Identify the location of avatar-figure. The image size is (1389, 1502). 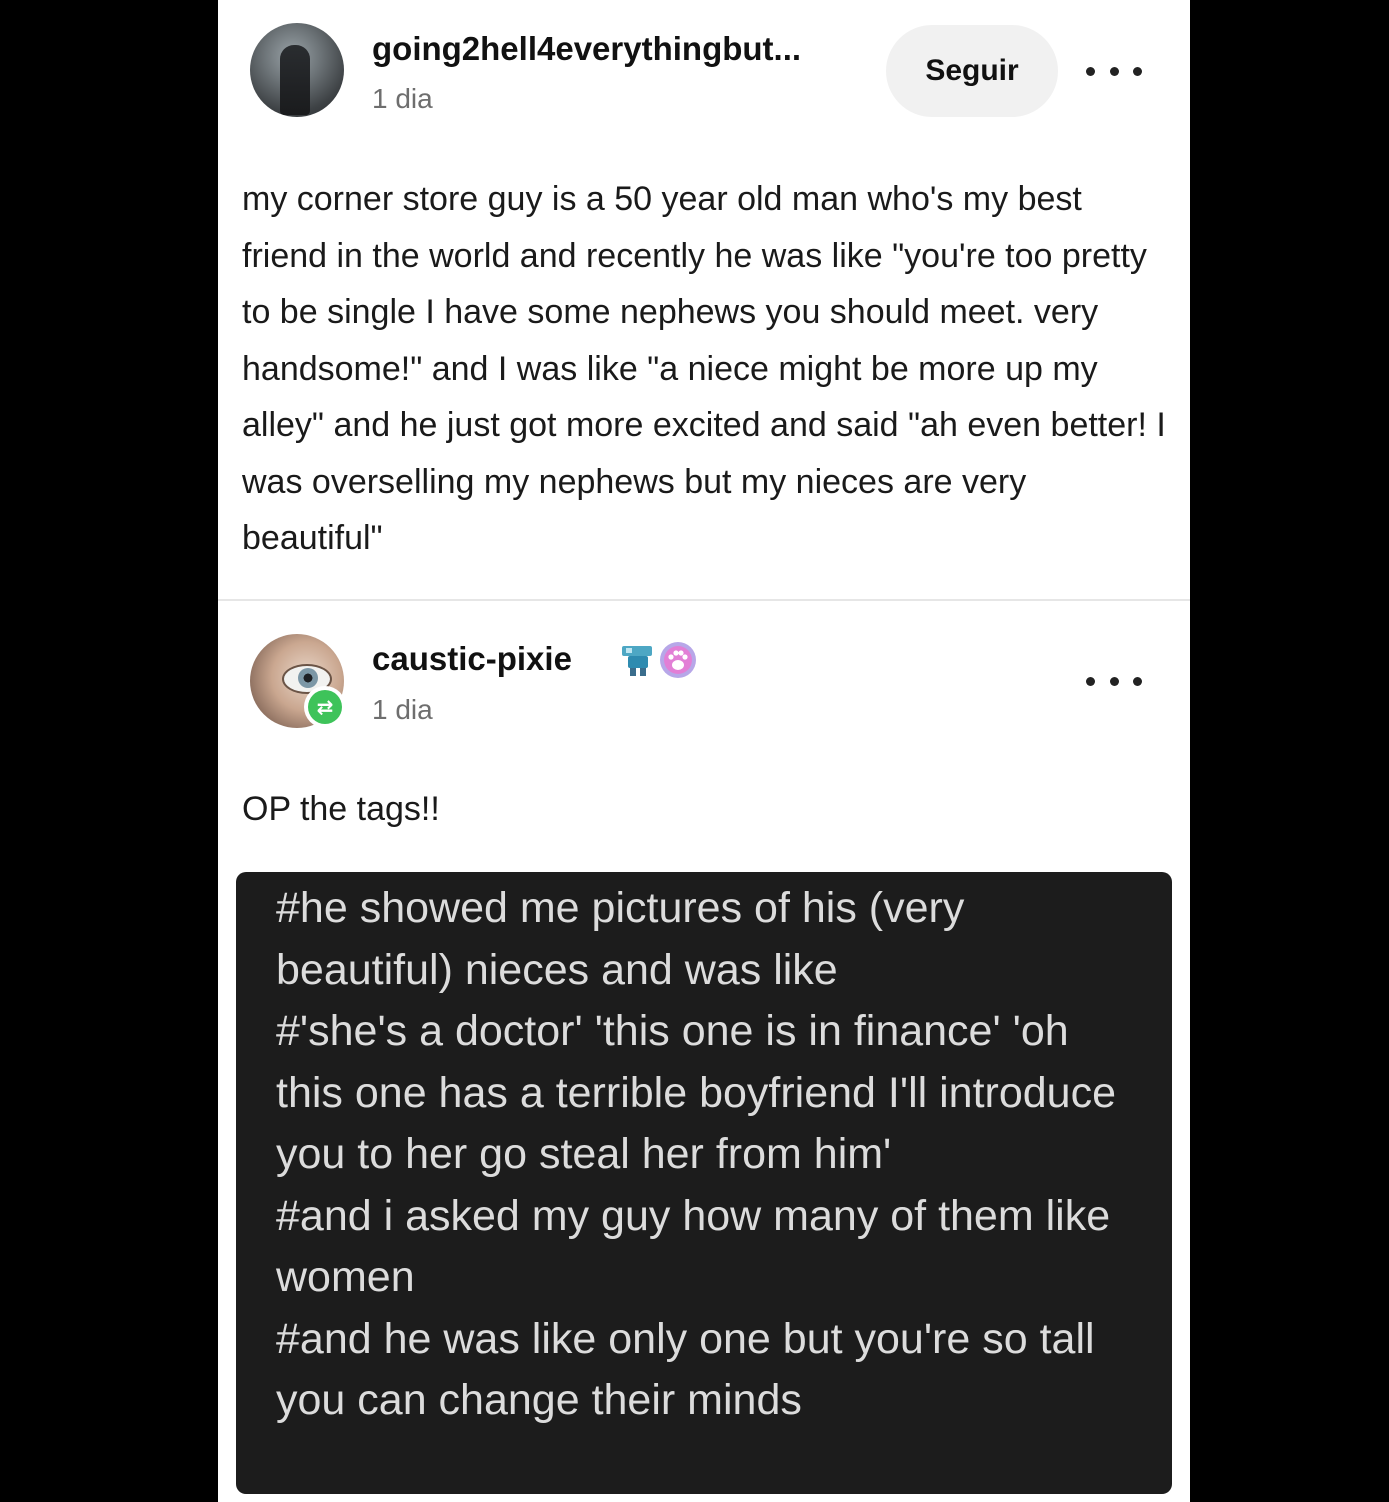
(295, 80).